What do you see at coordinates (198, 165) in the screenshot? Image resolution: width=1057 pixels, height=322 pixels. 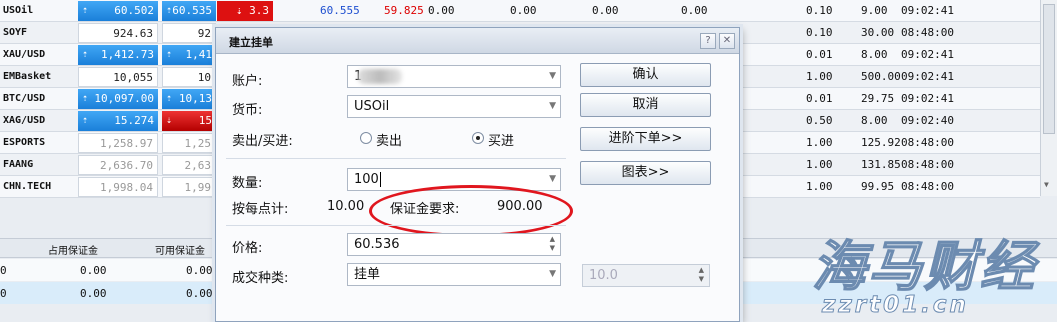 I see `ask-price: 2,63` at bounding box center [198, 165].